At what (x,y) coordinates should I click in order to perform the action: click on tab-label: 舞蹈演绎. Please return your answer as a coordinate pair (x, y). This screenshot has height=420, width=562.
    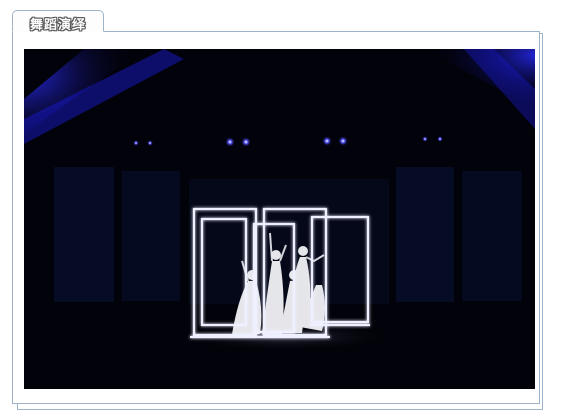
    Looking at the image, I should click on (57, 25).